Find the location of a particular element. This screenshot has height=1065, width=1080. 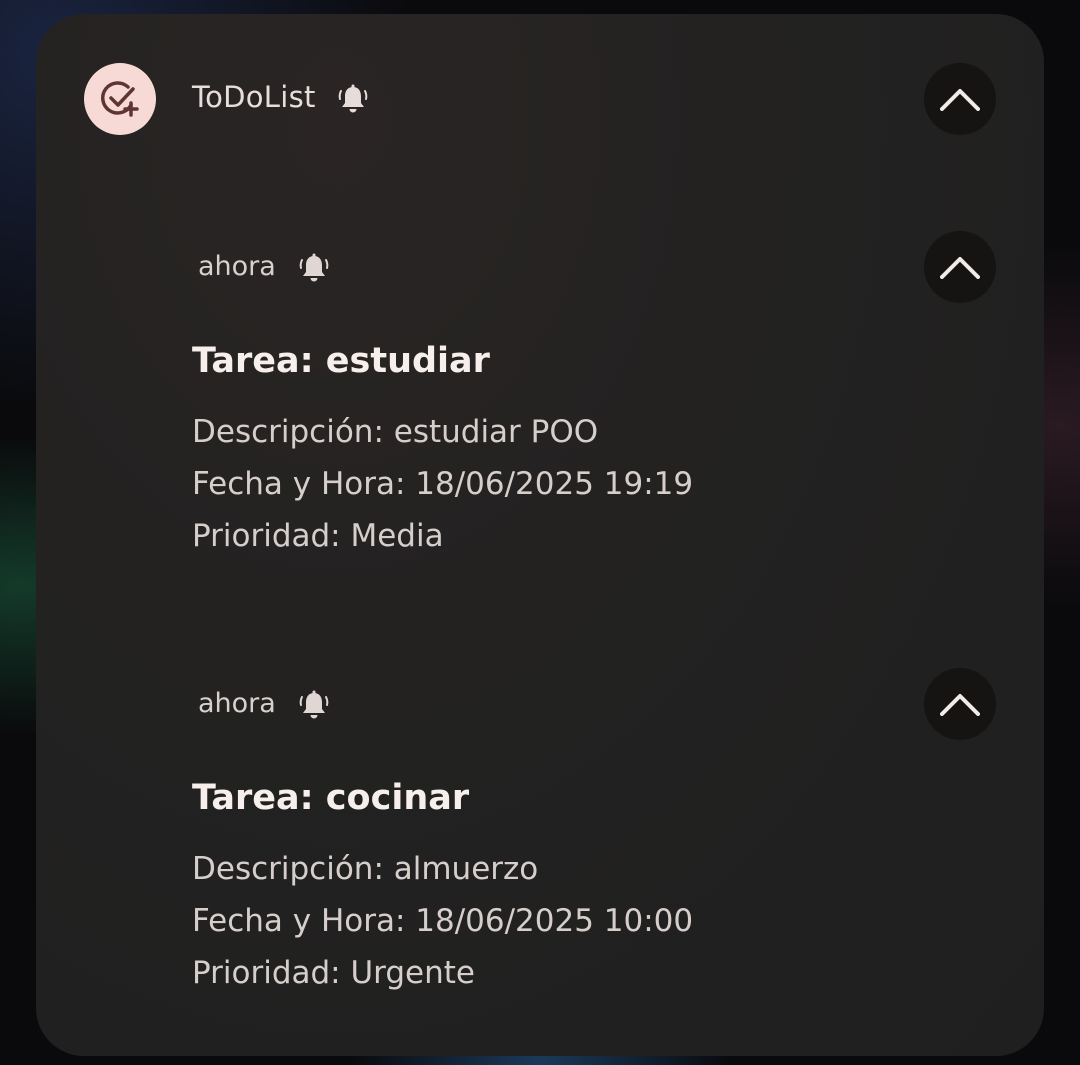

notification-priority: Prioridad: Media is located at coordinates (318, 536).